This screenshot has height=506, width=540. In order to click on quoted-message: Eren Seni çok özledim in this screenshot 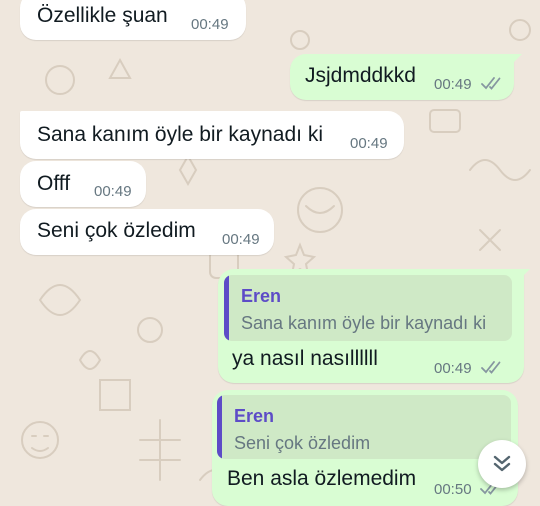, I will do `click(364, 427)`.